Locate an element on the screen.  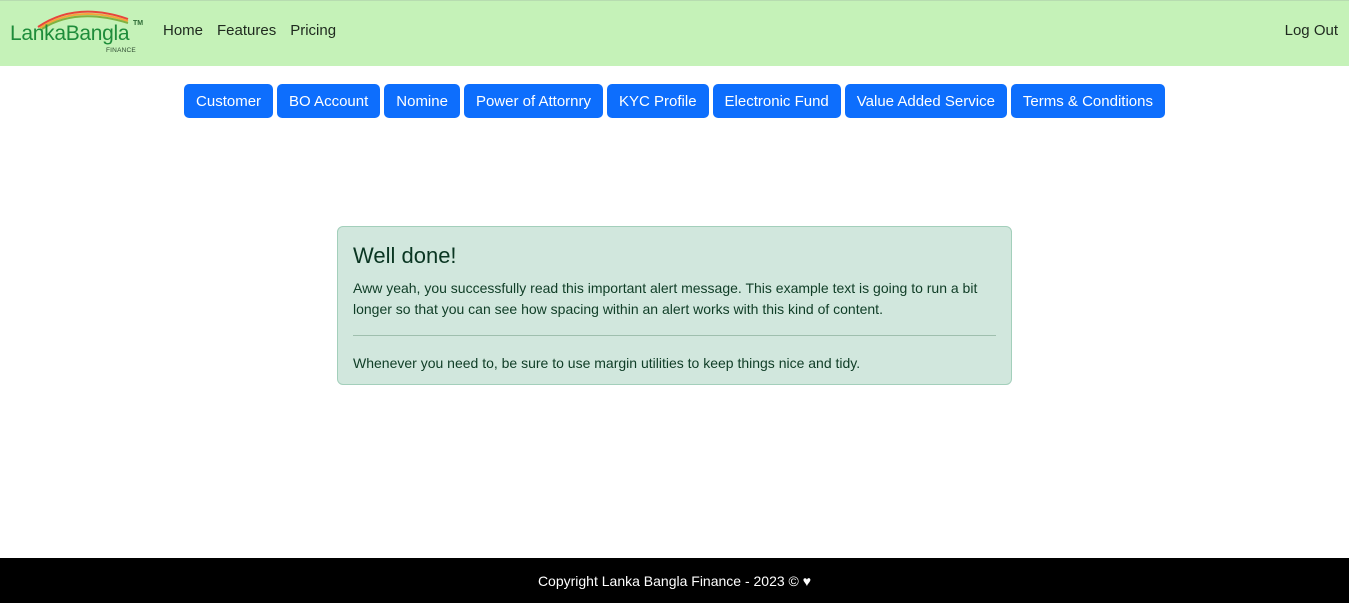
alert-heading: Well done! is located at coordinates (405, 255).